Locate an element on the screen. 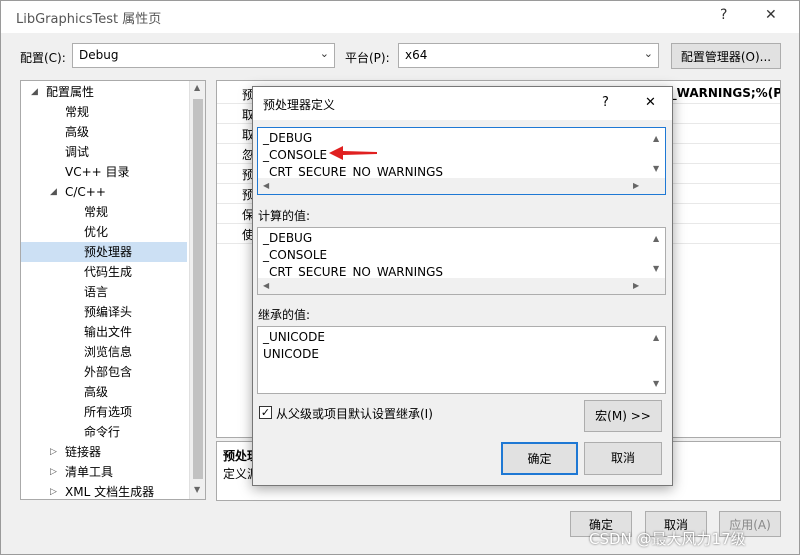 This screenshot has height=555, width=800. edit-line: _CONSOLE is located at coordinates (295, 155).